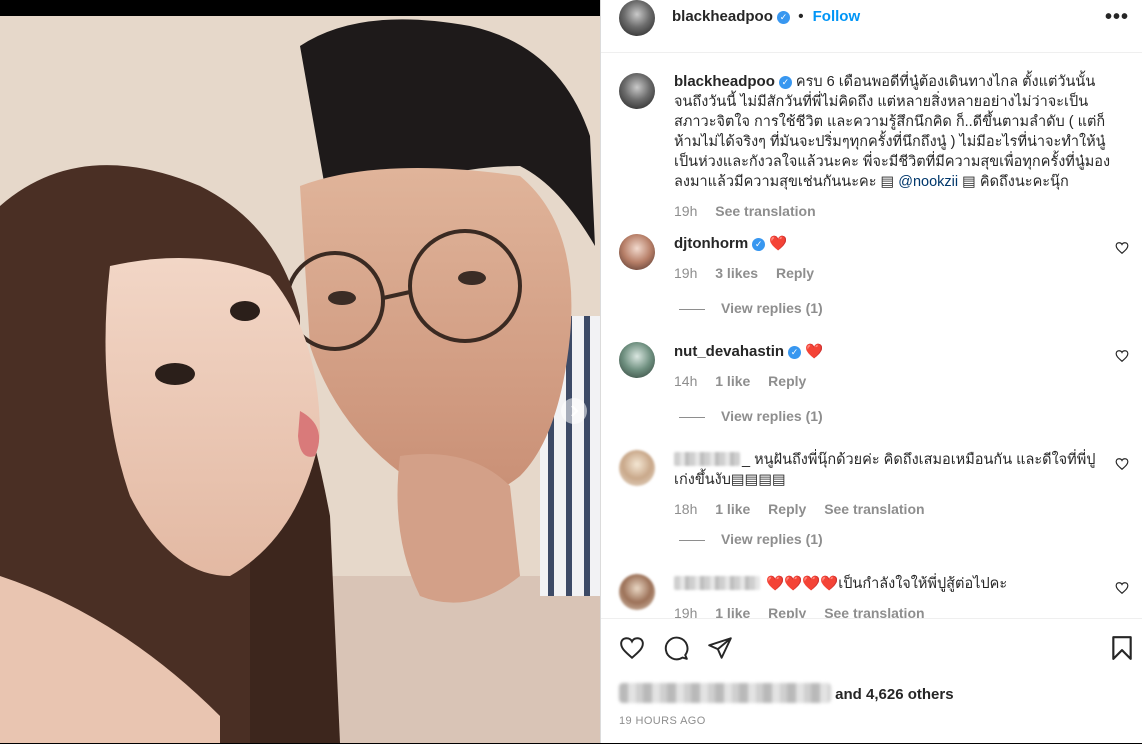  I want to click on comment-meta: 19h 3 likes Reply, so click(894, 273).